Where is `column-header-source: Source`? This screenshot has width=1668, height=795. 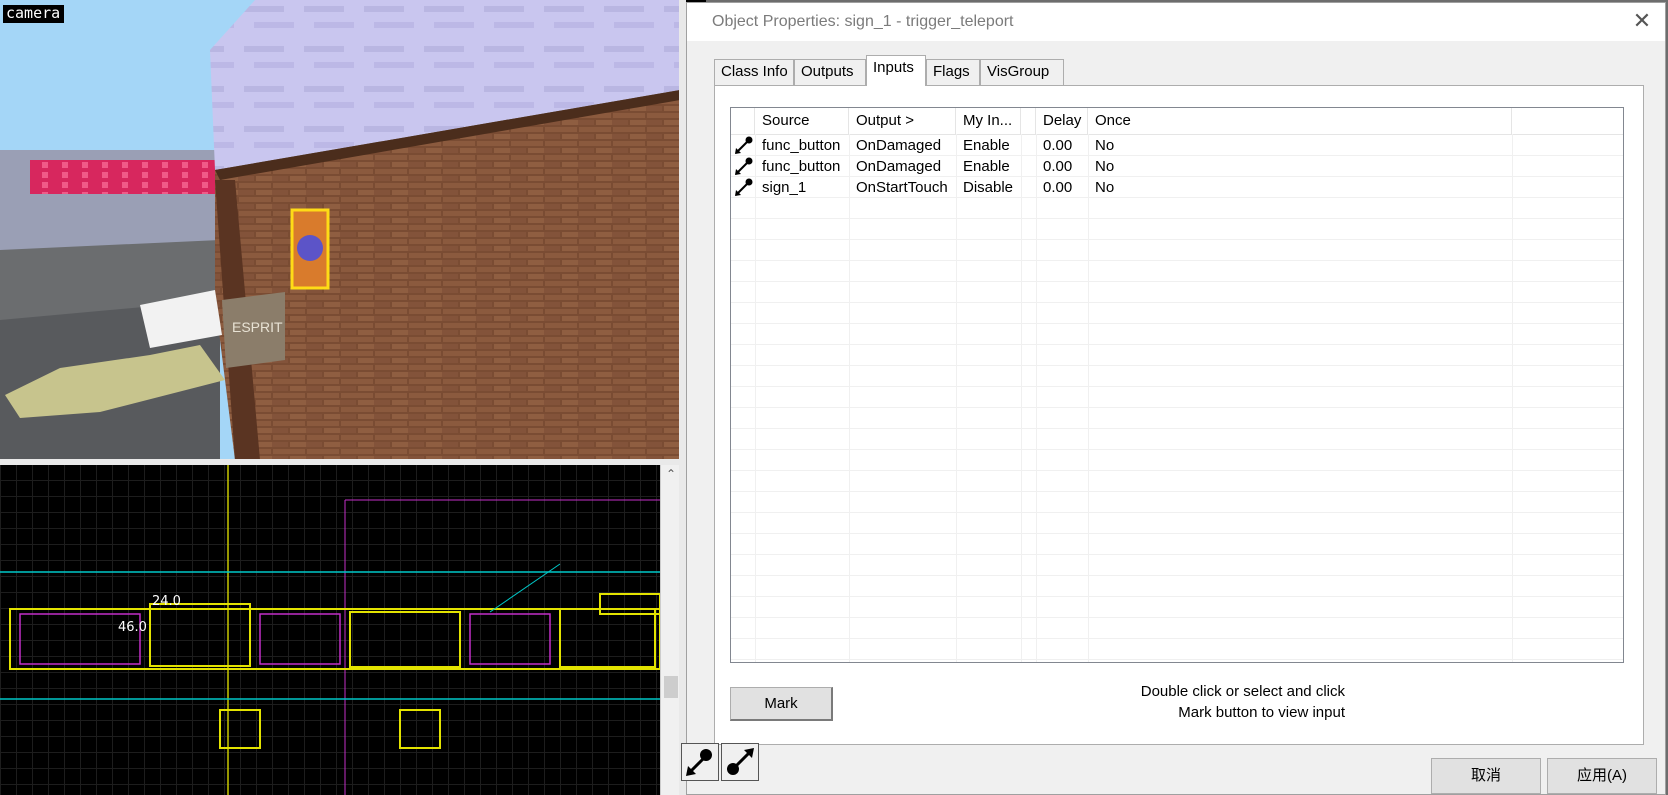 column-header-source: Source is located at coordinates (802, 121).